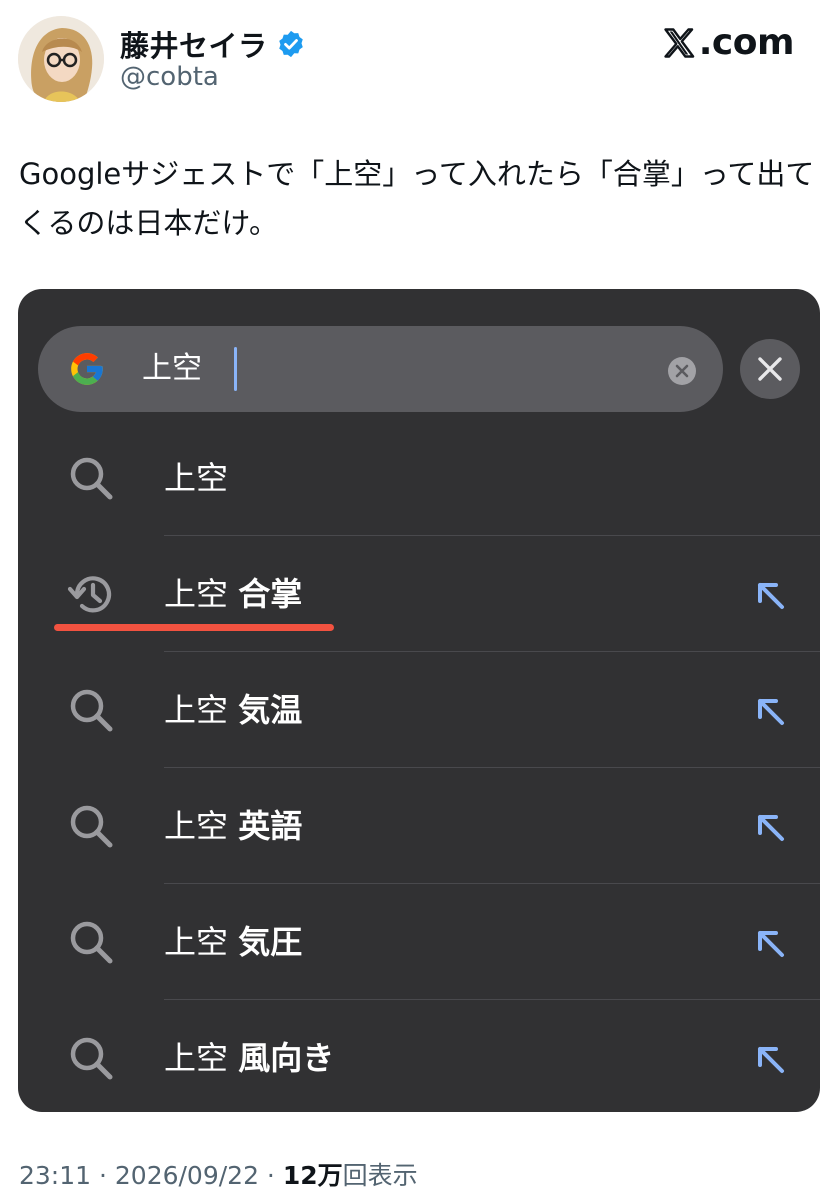 The height and width of the screenshot is (1200, 838). What do you see at coordinates (746, 42) in the screenshot?
I see `brand-text: .com` at bounding box center [746, 42].